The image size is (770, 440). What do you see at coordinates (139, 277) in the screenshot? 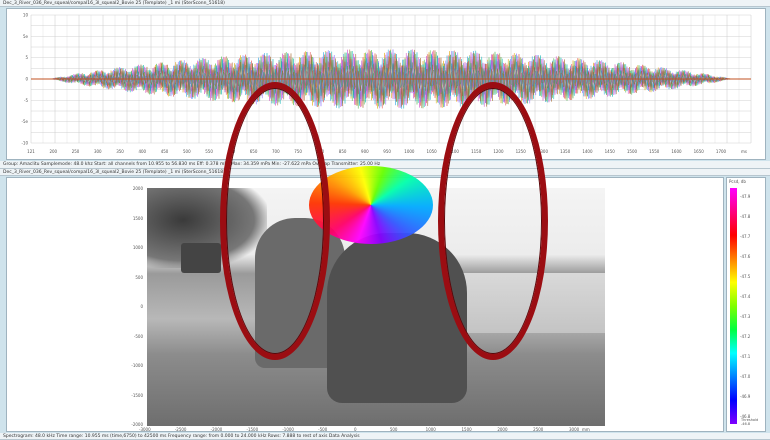
I see `image-y-tick: 500` at bounding box center [139, 277].